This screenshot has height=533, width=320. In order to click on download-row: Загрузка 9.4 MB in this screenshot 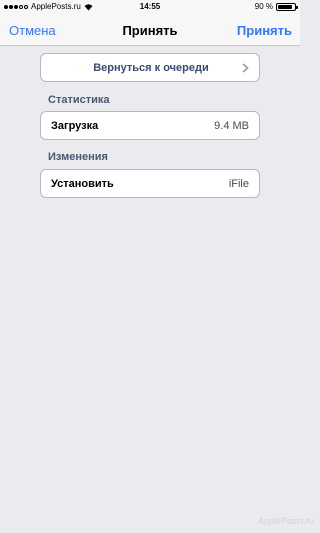, I will do `click(150, 125)`.